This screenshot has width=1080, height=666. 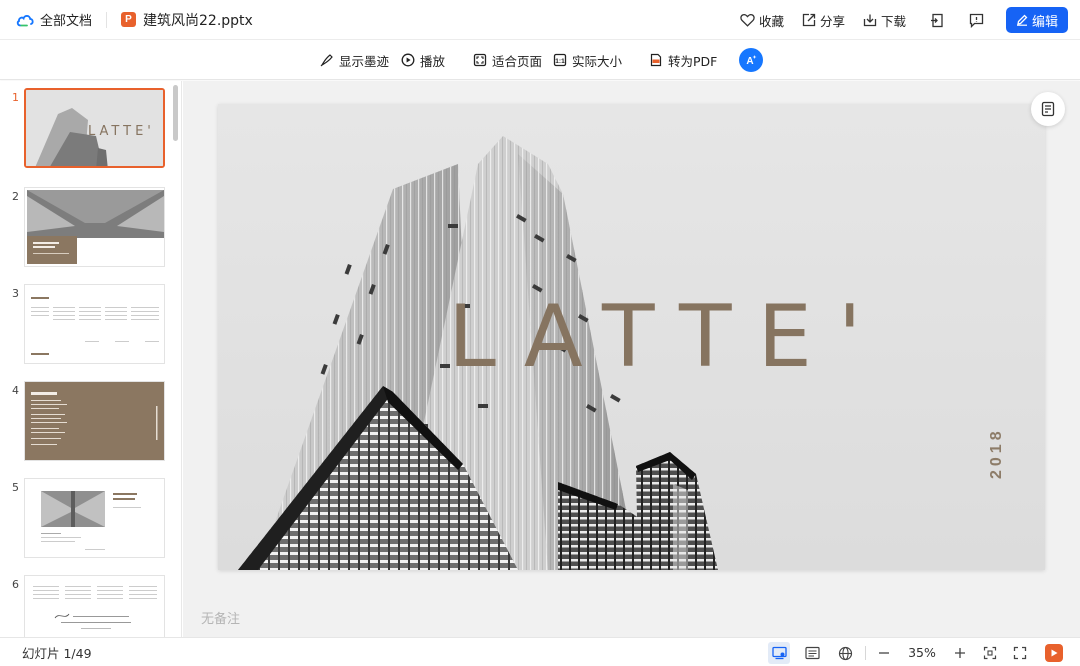 What do you see at coordinates (540, 651) in the screenshot?
I see `status-bar: 幻灯片 1/49 35%` at bounding box center [540, 651].